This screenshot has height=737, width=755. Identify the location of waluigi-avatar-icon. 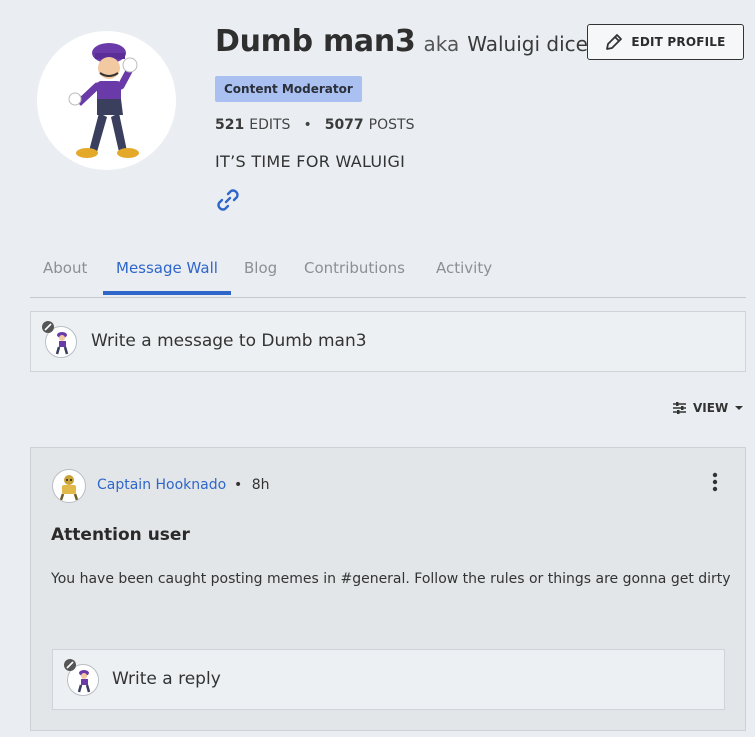
(103, 100).